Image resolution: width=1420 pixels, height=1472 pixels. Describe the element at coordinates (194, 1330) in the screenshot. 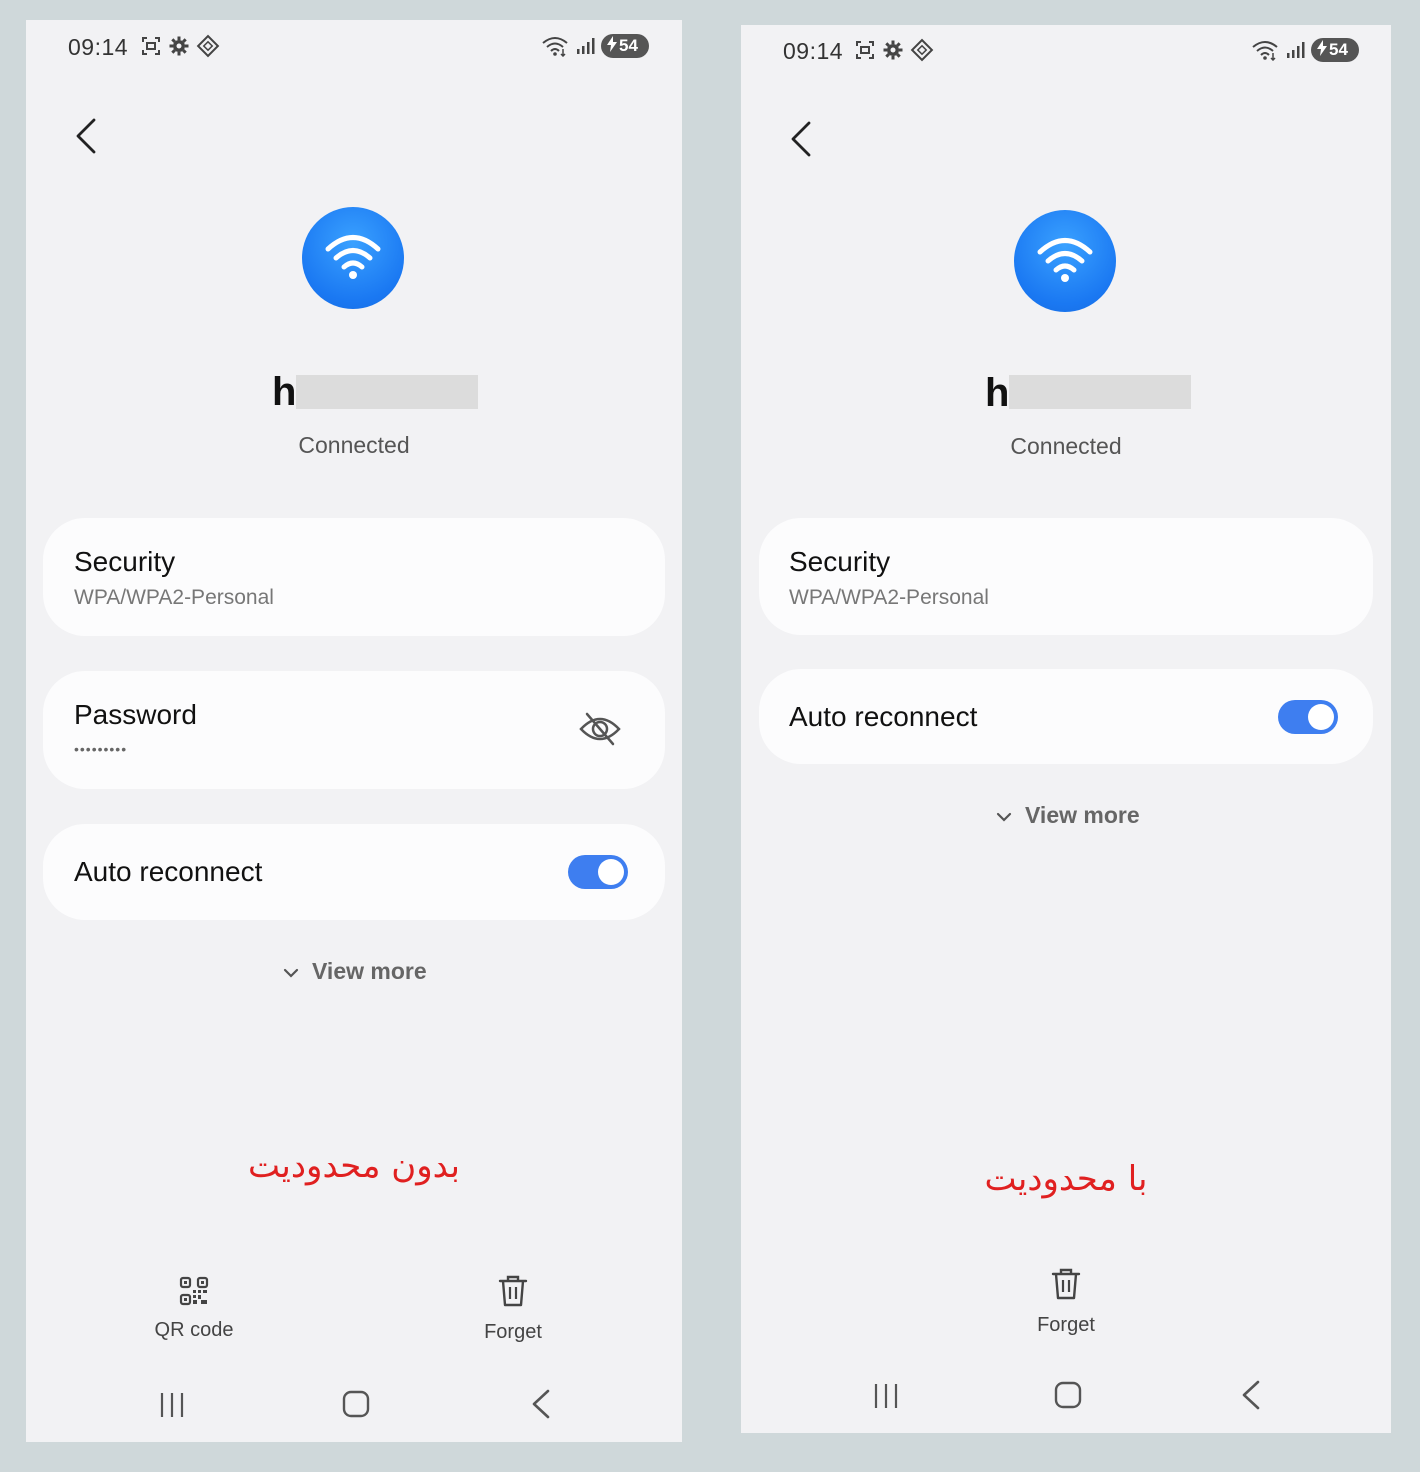

I see `qr-code-label: QR code` at that location.